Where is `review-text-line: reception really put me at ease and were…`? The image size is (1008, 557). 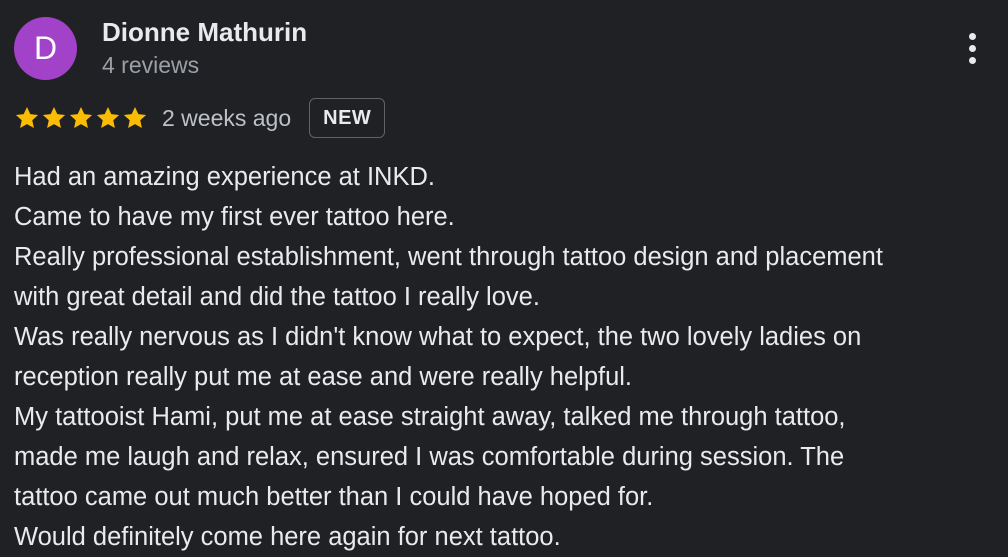 review-text-line: reception really put me at ease and were… is located at coordinates (323, 377).